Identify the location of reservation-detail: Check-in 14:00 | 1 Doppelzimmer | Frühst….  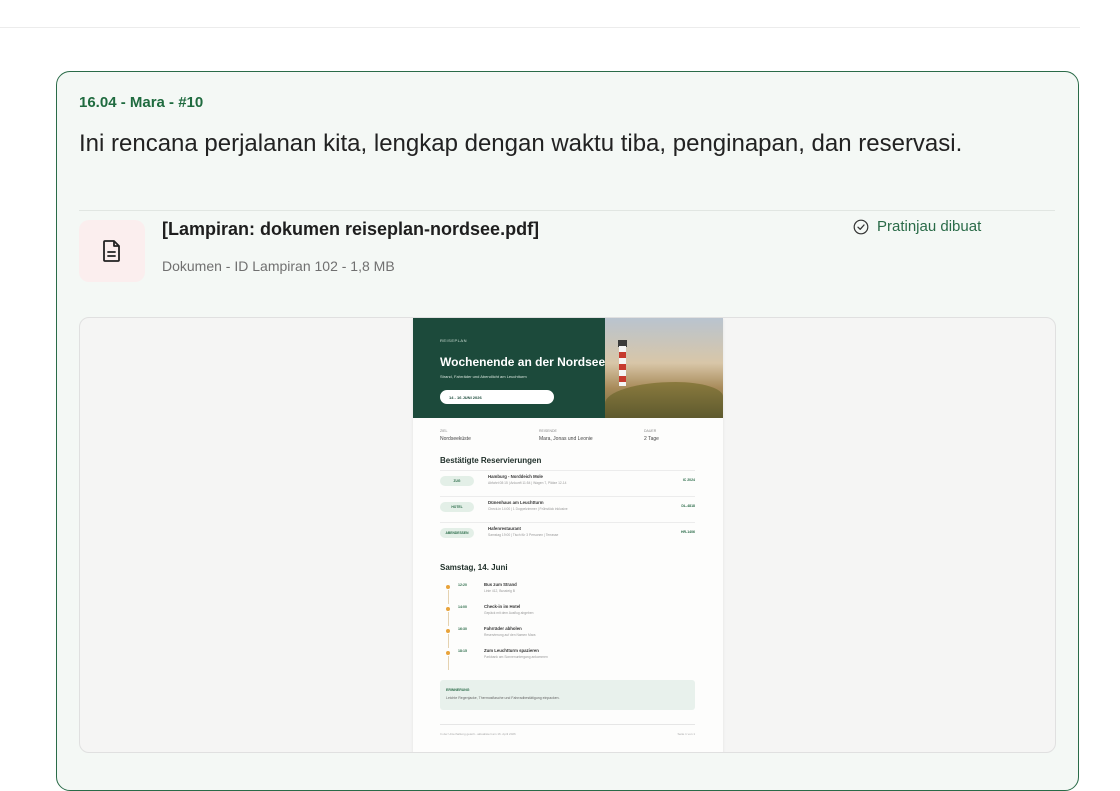
(528, 509).